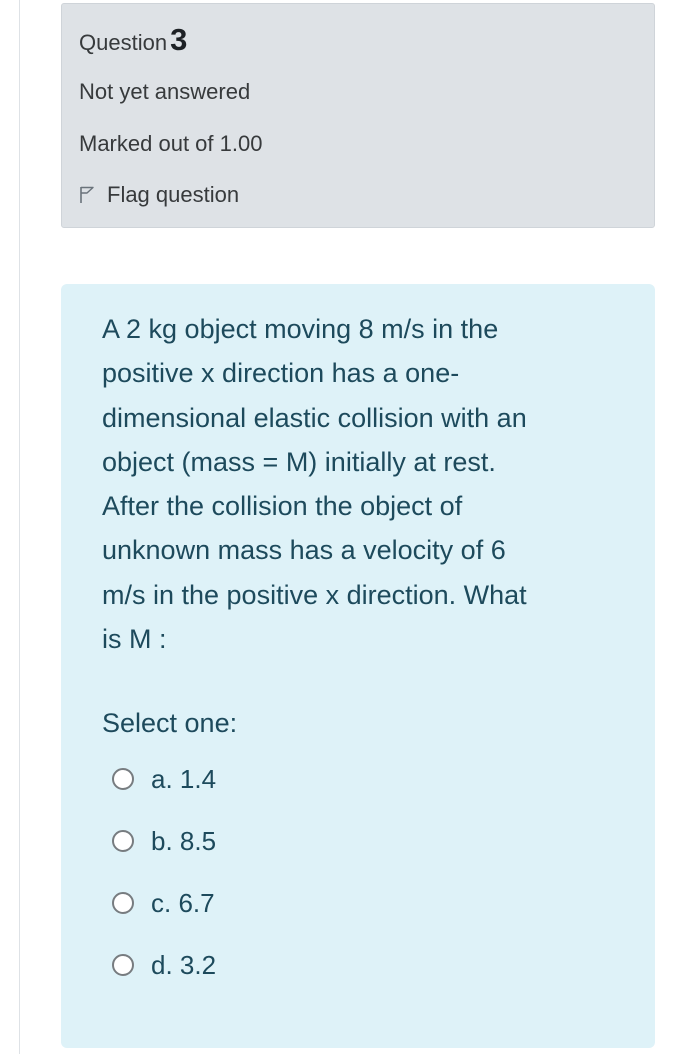  Describe the element at coordinates (314, 417) in the screenshot. I see `question-text-line: dimensional elastic collision with an` at that location.